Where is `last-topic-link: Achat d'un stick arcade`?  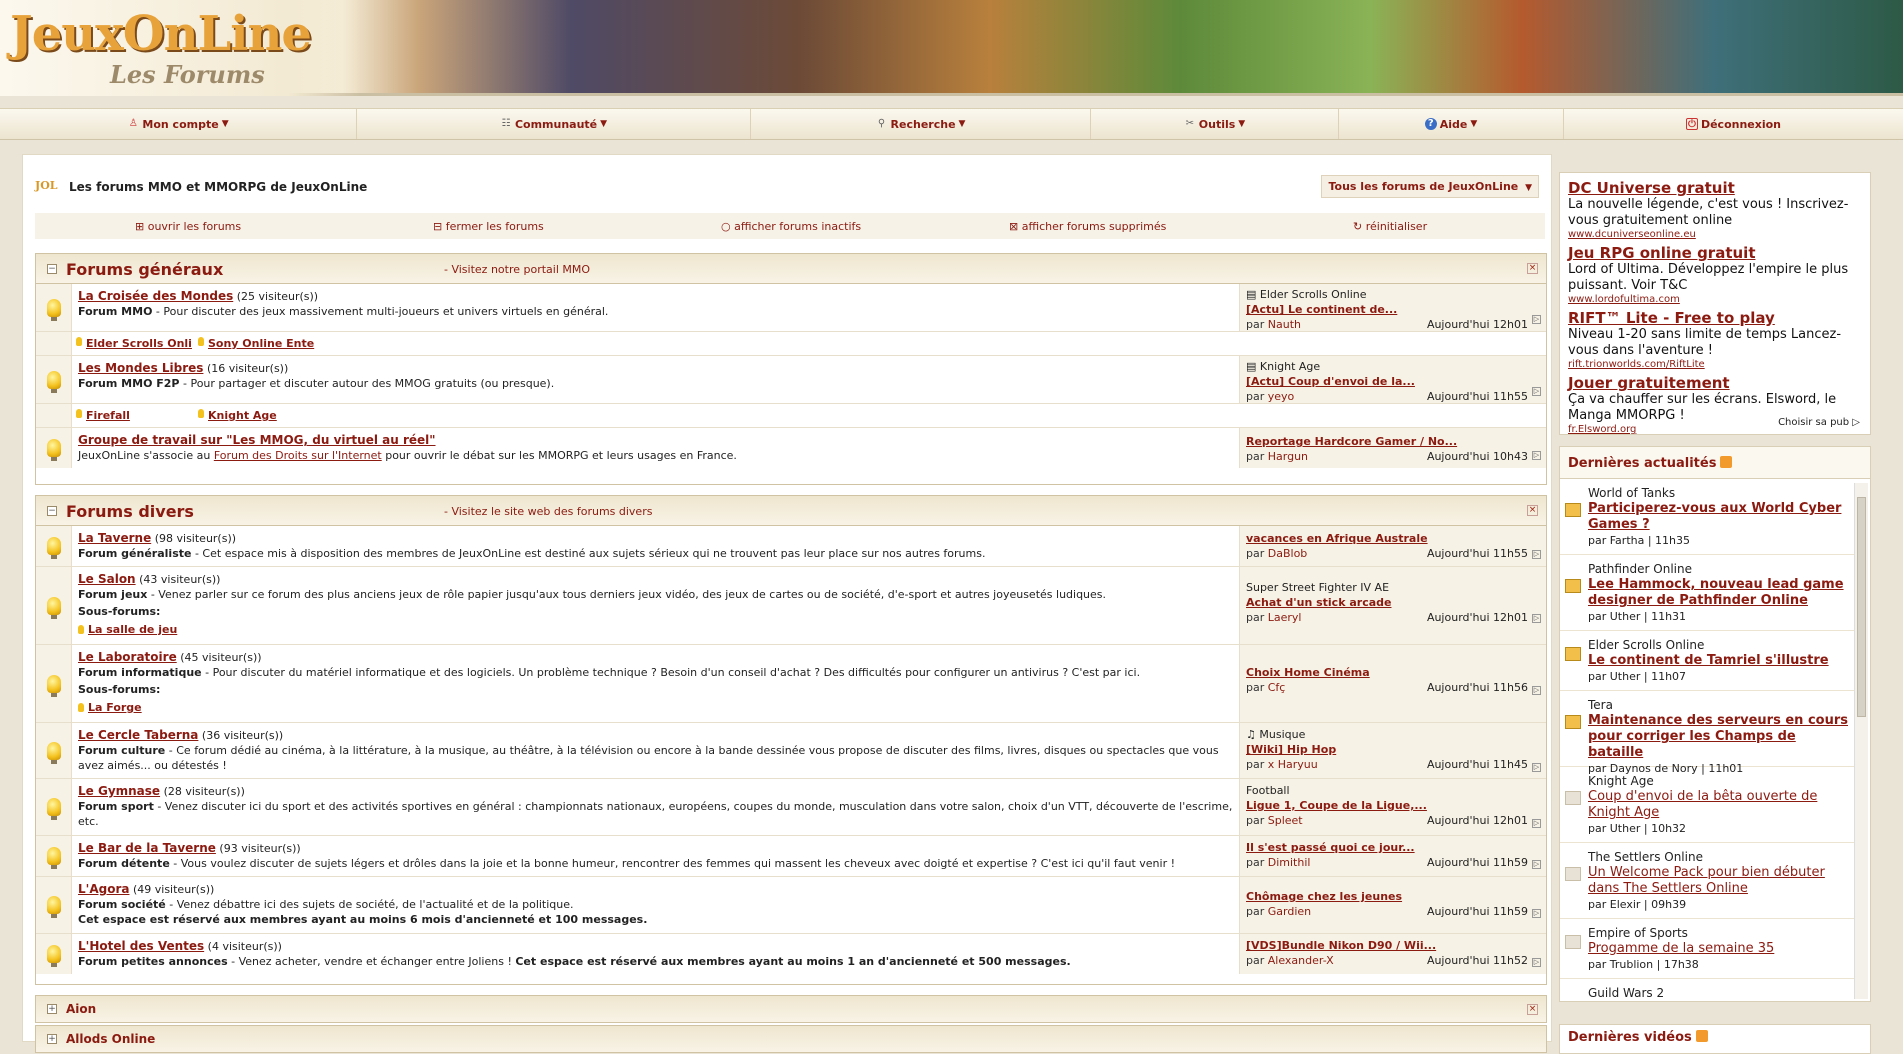
last-topic-link: Achat d'un stick arcade is located at coordinates (1318, 602).